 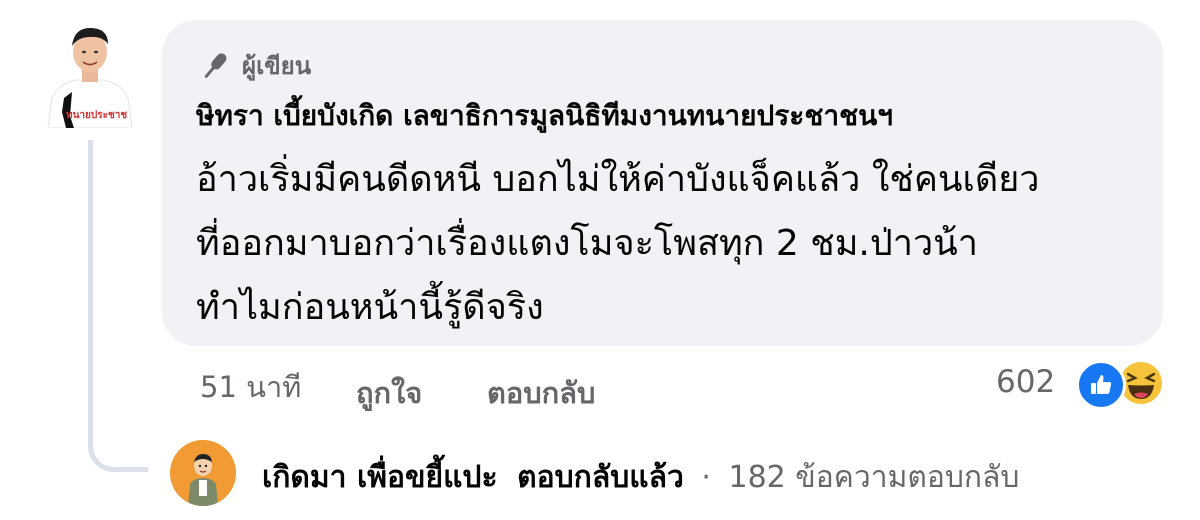 What do you see at coordinates (380, 477) in the screenshot?
I see `reply-author-name: เกิดมา เพื่อขยี้แปะ` at bounding box center [380, 477].